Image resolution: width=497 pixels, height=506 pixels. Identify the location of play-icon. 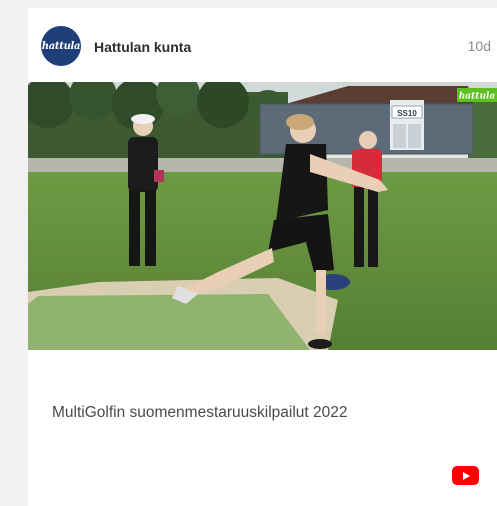
(466, 475).